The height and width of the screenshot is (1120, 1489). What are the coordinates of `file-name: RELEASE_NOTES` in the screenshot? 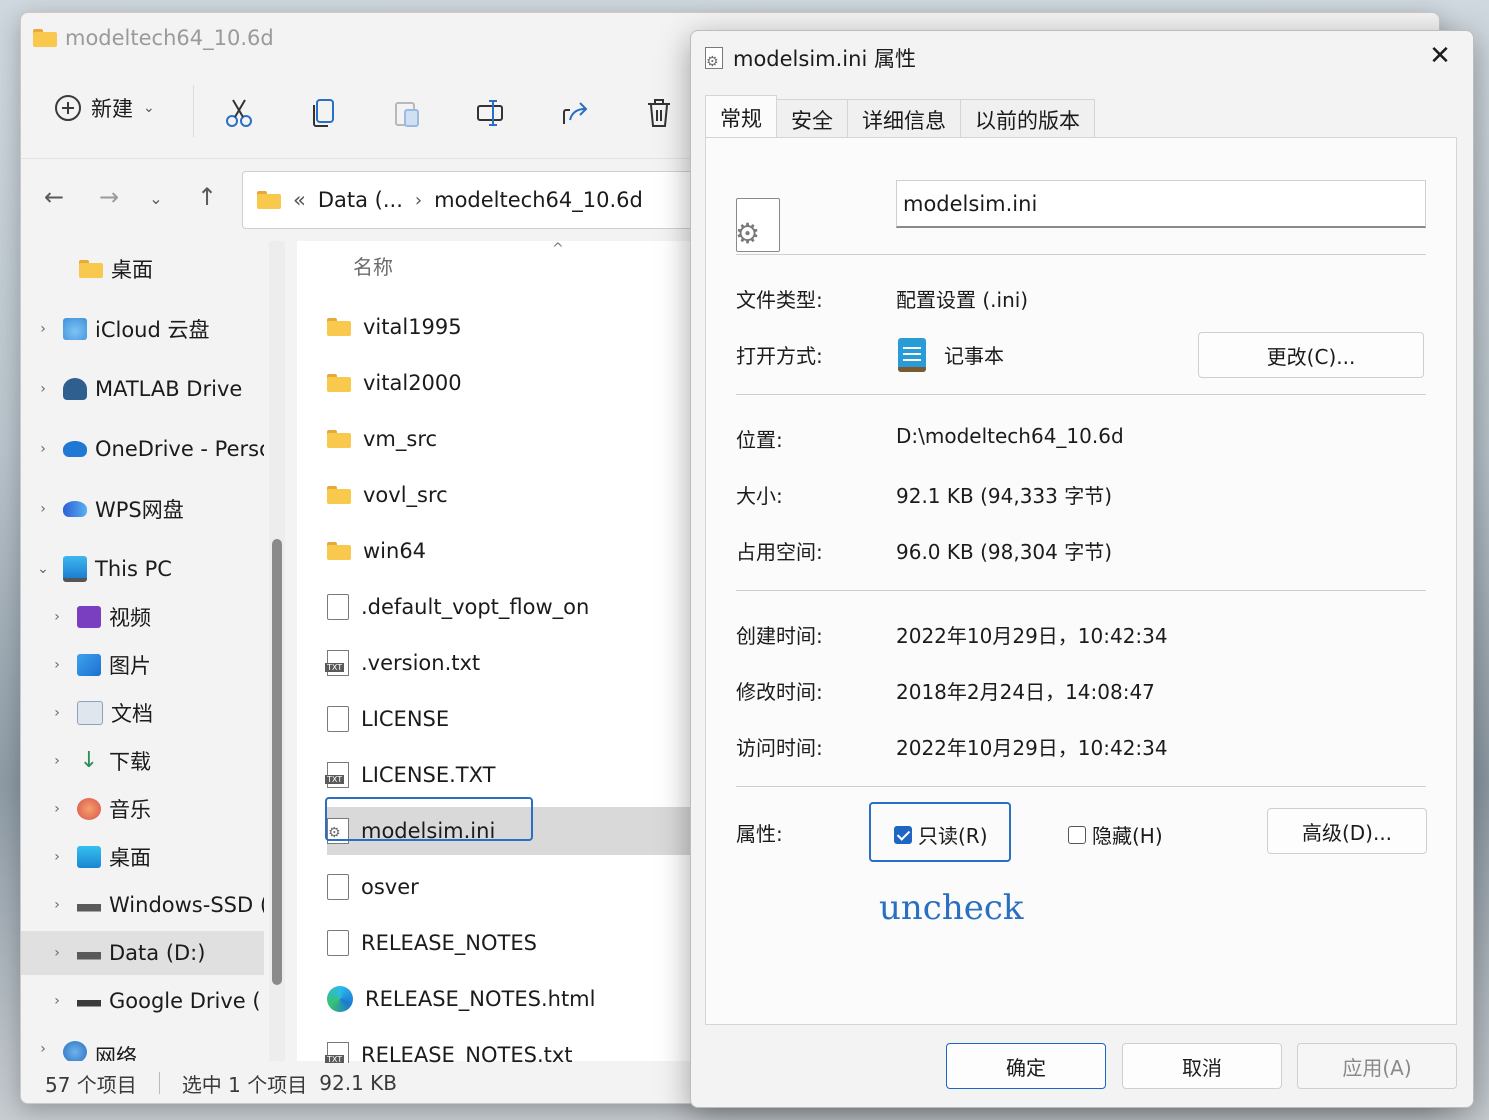 It's located at (449, 943).